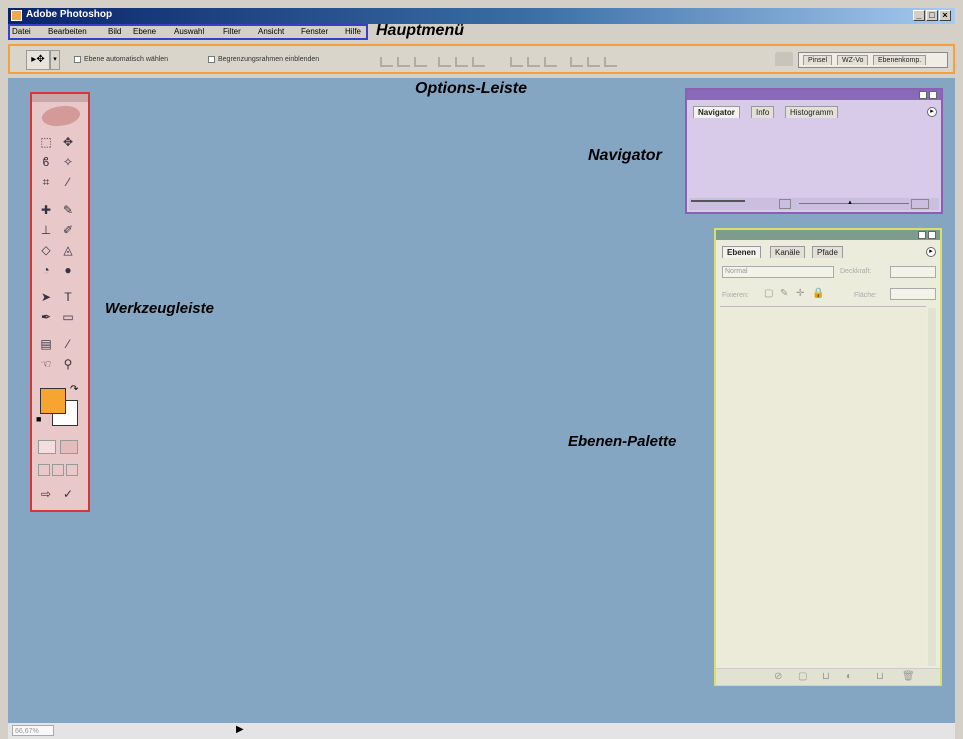 The width and height of the screenshot is (963, 739). I want to click on layers-minimize-icon, so click(922, 235).